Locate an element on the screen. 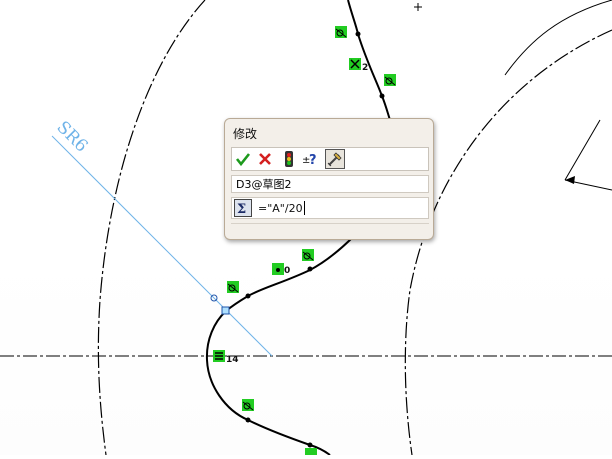 This screenshot has width=612, height=459. plus-minus-question-icon: ± ? is located at coordinates (309, 160).